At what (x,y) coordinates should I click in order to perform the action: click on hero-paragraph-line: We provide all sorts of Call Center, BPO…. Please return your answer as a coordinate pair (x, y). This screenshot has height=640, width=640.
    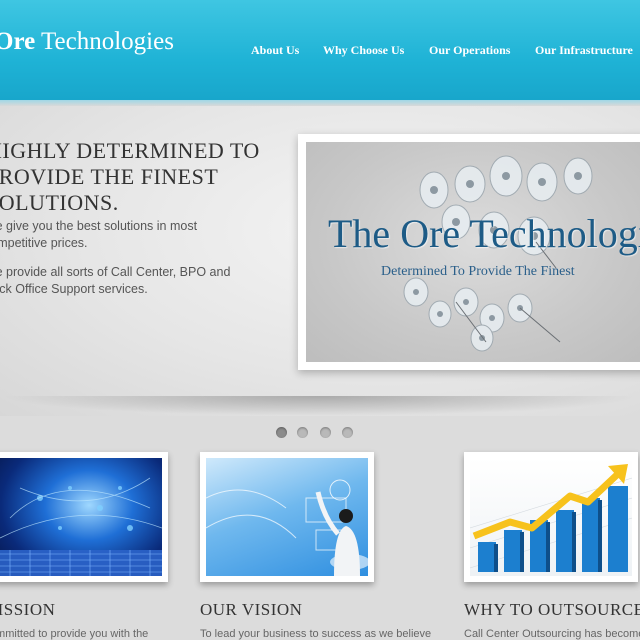
    Looking at the image, I should click on (115, 272).